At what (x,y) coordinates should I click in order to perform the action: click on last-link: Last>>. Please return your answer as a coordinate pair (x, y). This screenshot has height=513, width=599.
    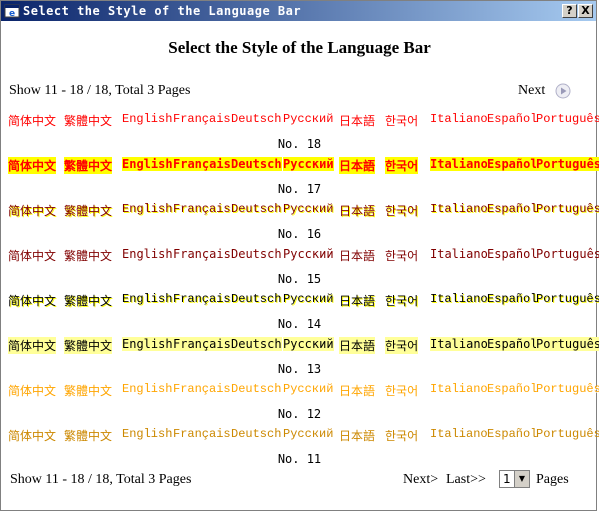
    Looking at the image, I should click on (466, 480).